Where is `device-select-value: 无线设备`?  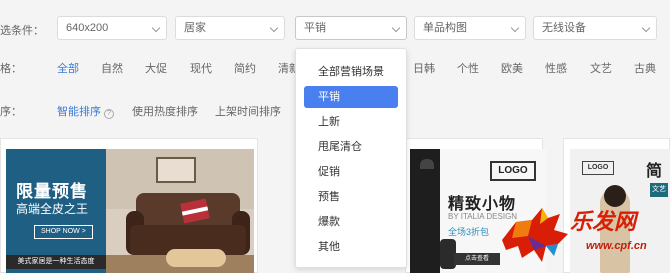
device-select-value: 无线设备 is located at coordinates (564, 28).